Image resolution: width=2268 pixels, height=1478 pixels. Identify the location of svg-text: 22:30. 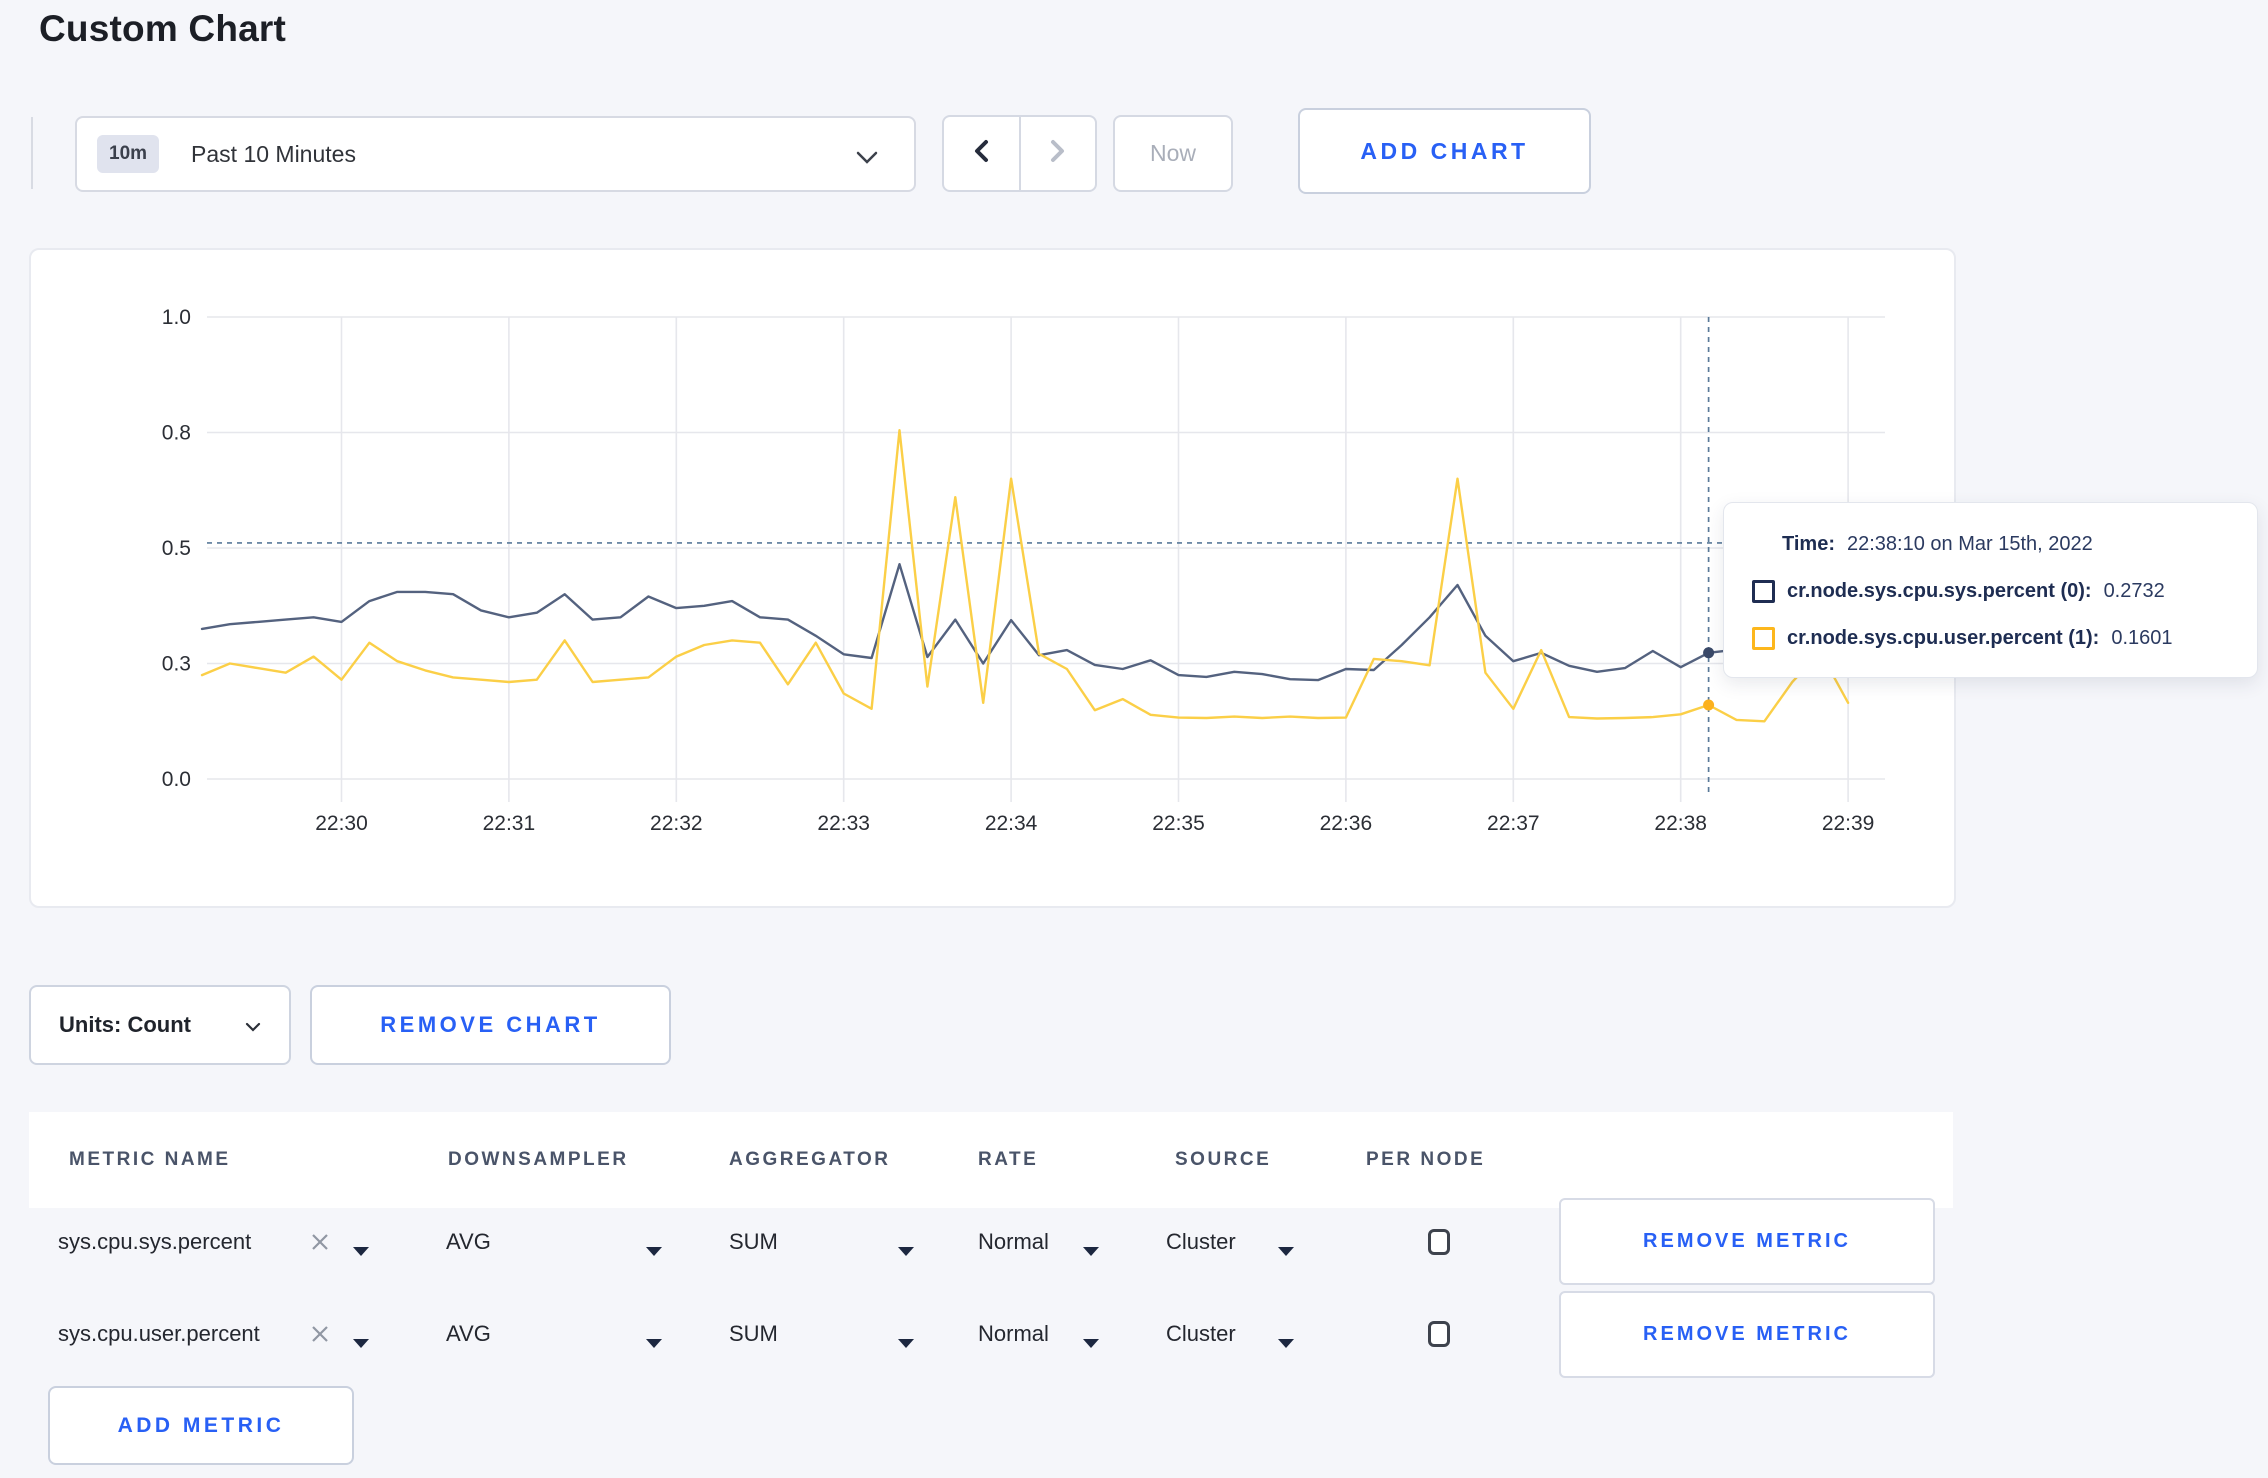
(341, 823).